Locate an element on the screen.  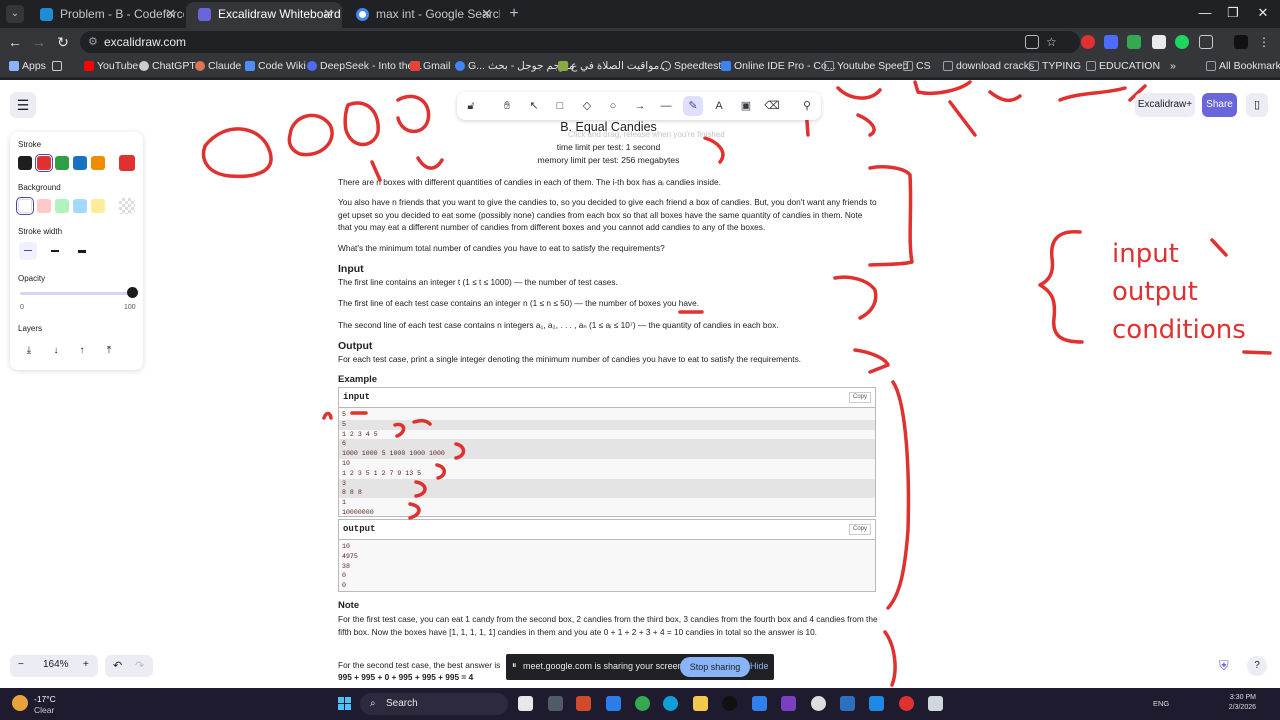
library-sidebar-icon: ▯ is located at coordinates (1257, 105).